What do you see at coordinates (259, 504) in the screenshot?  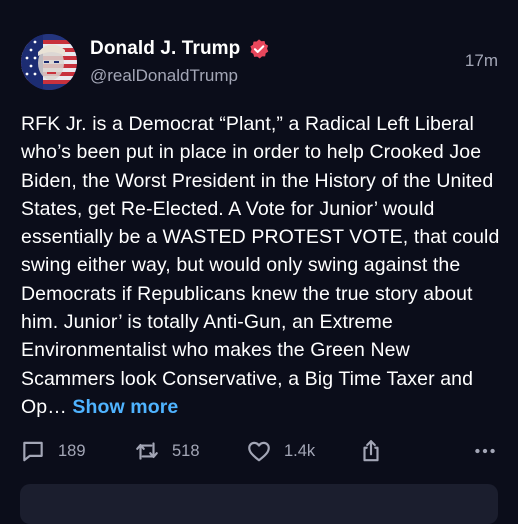 I see `next-post-card` at bounding box center [259, 504].